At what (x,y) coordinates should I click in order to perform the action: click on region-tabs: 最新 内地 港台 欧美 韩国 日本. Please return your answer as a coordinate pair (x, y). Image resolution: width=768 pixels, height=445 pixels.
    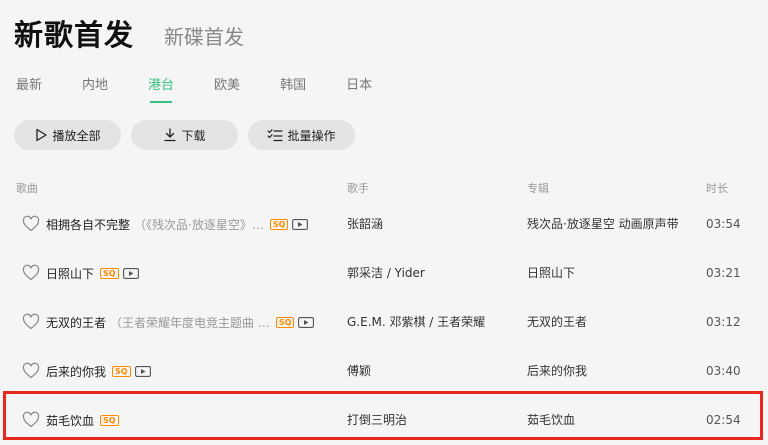
    Looking at the image, I should click on (214, 83).